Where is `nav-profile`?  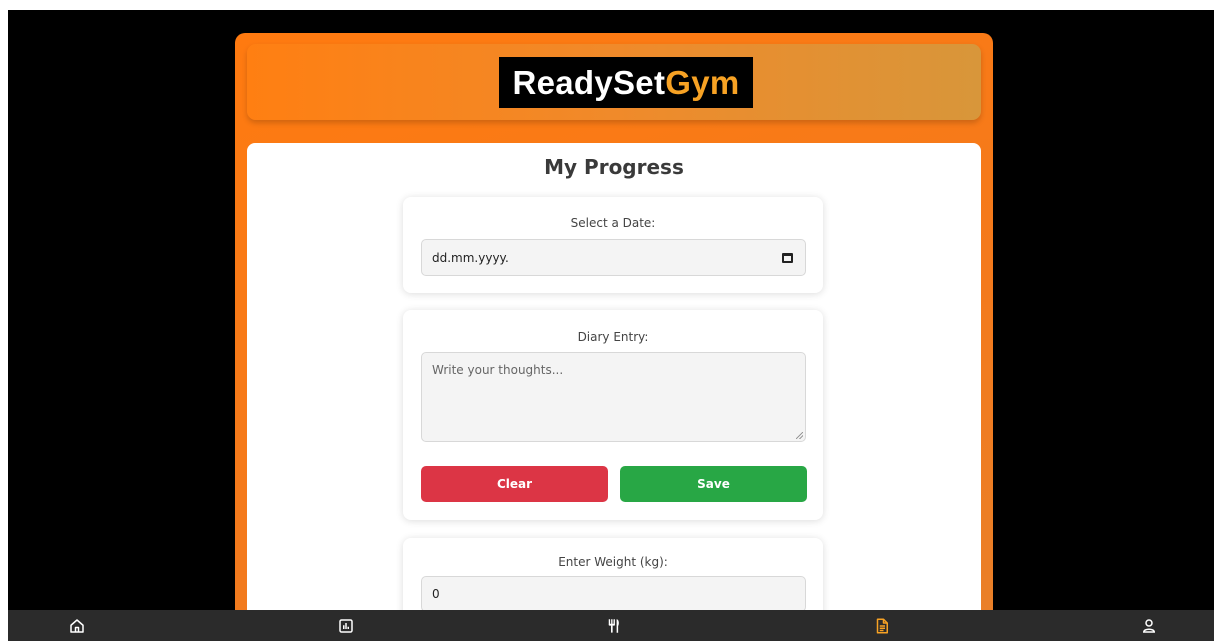 nav-profile is located at coordinates (1149, 625).